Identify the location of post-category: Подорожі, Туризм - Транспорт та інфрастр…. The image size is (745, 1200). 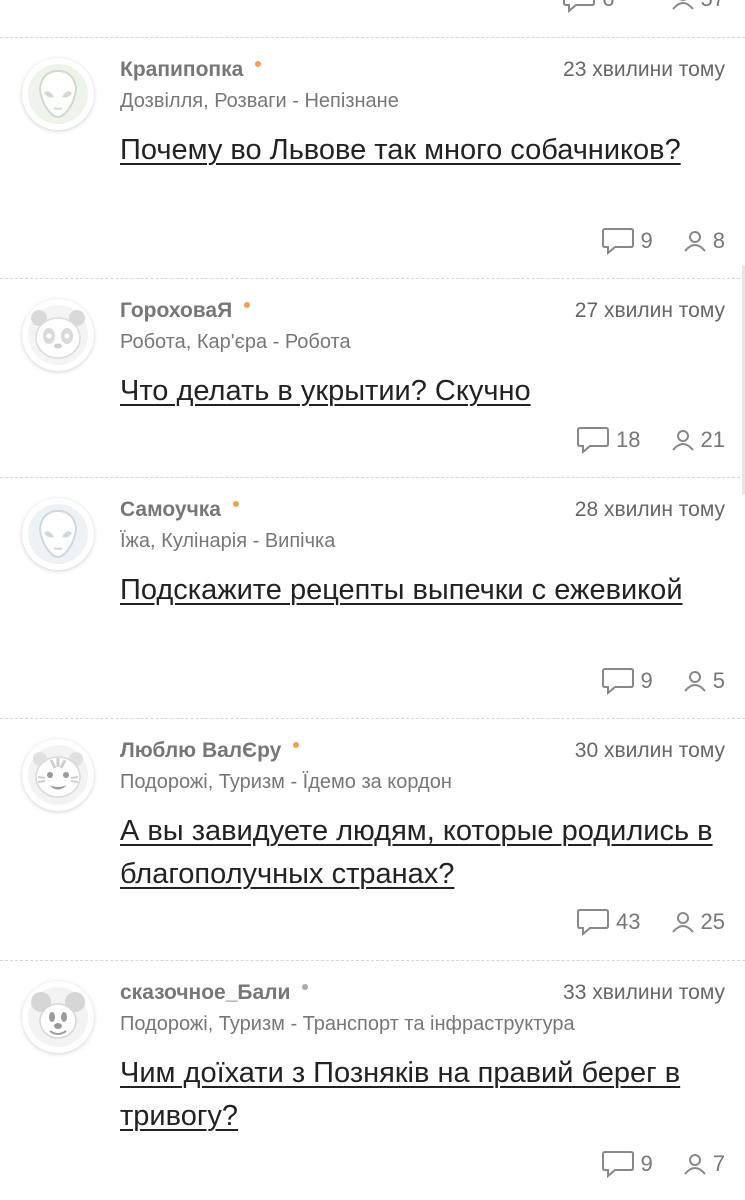
(347, 1024).